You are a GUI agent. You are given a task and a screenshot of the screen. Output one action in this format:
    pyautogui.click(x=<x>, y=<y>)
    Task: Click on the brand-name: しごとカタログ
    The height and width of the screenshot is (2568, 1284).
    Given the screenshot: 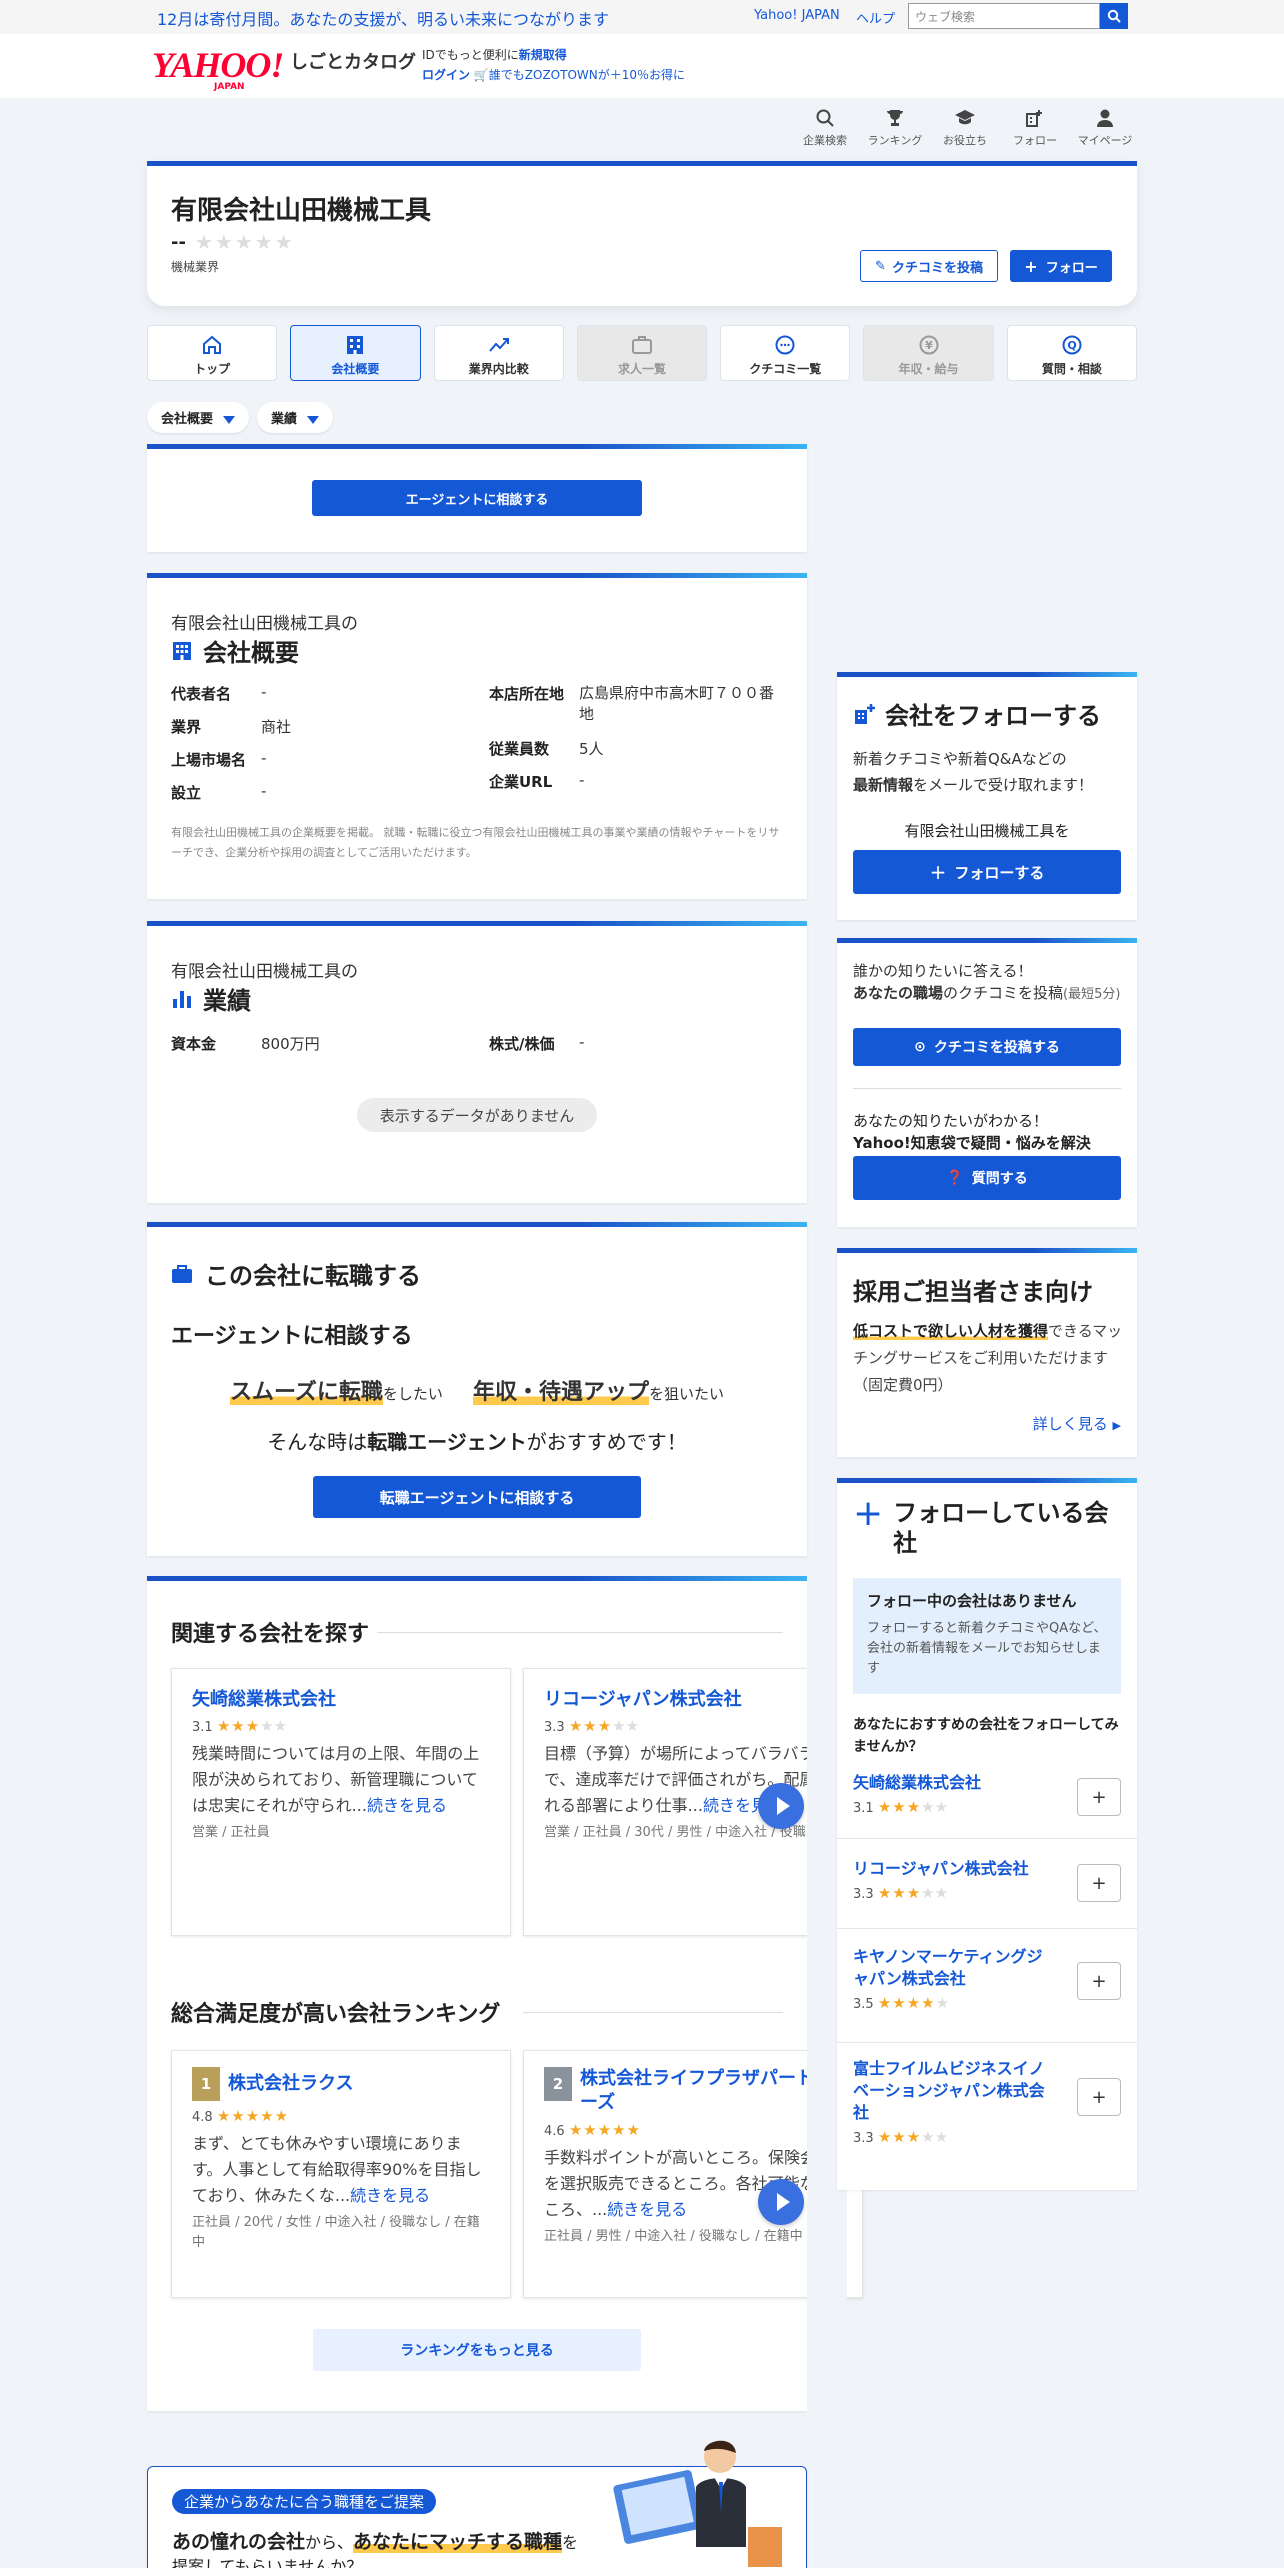 What is the action you would take?
    pyautogui.click(x=353, y=61)
    